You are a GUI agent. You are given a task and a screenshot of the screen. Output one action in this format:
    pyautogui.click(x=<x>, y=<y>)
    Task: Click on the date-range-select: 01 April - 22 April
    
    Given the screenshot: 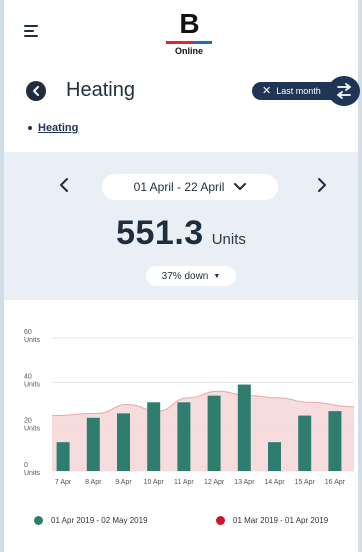 What is the action you would take?
    pyautogui.click(x=190, y=187)
    